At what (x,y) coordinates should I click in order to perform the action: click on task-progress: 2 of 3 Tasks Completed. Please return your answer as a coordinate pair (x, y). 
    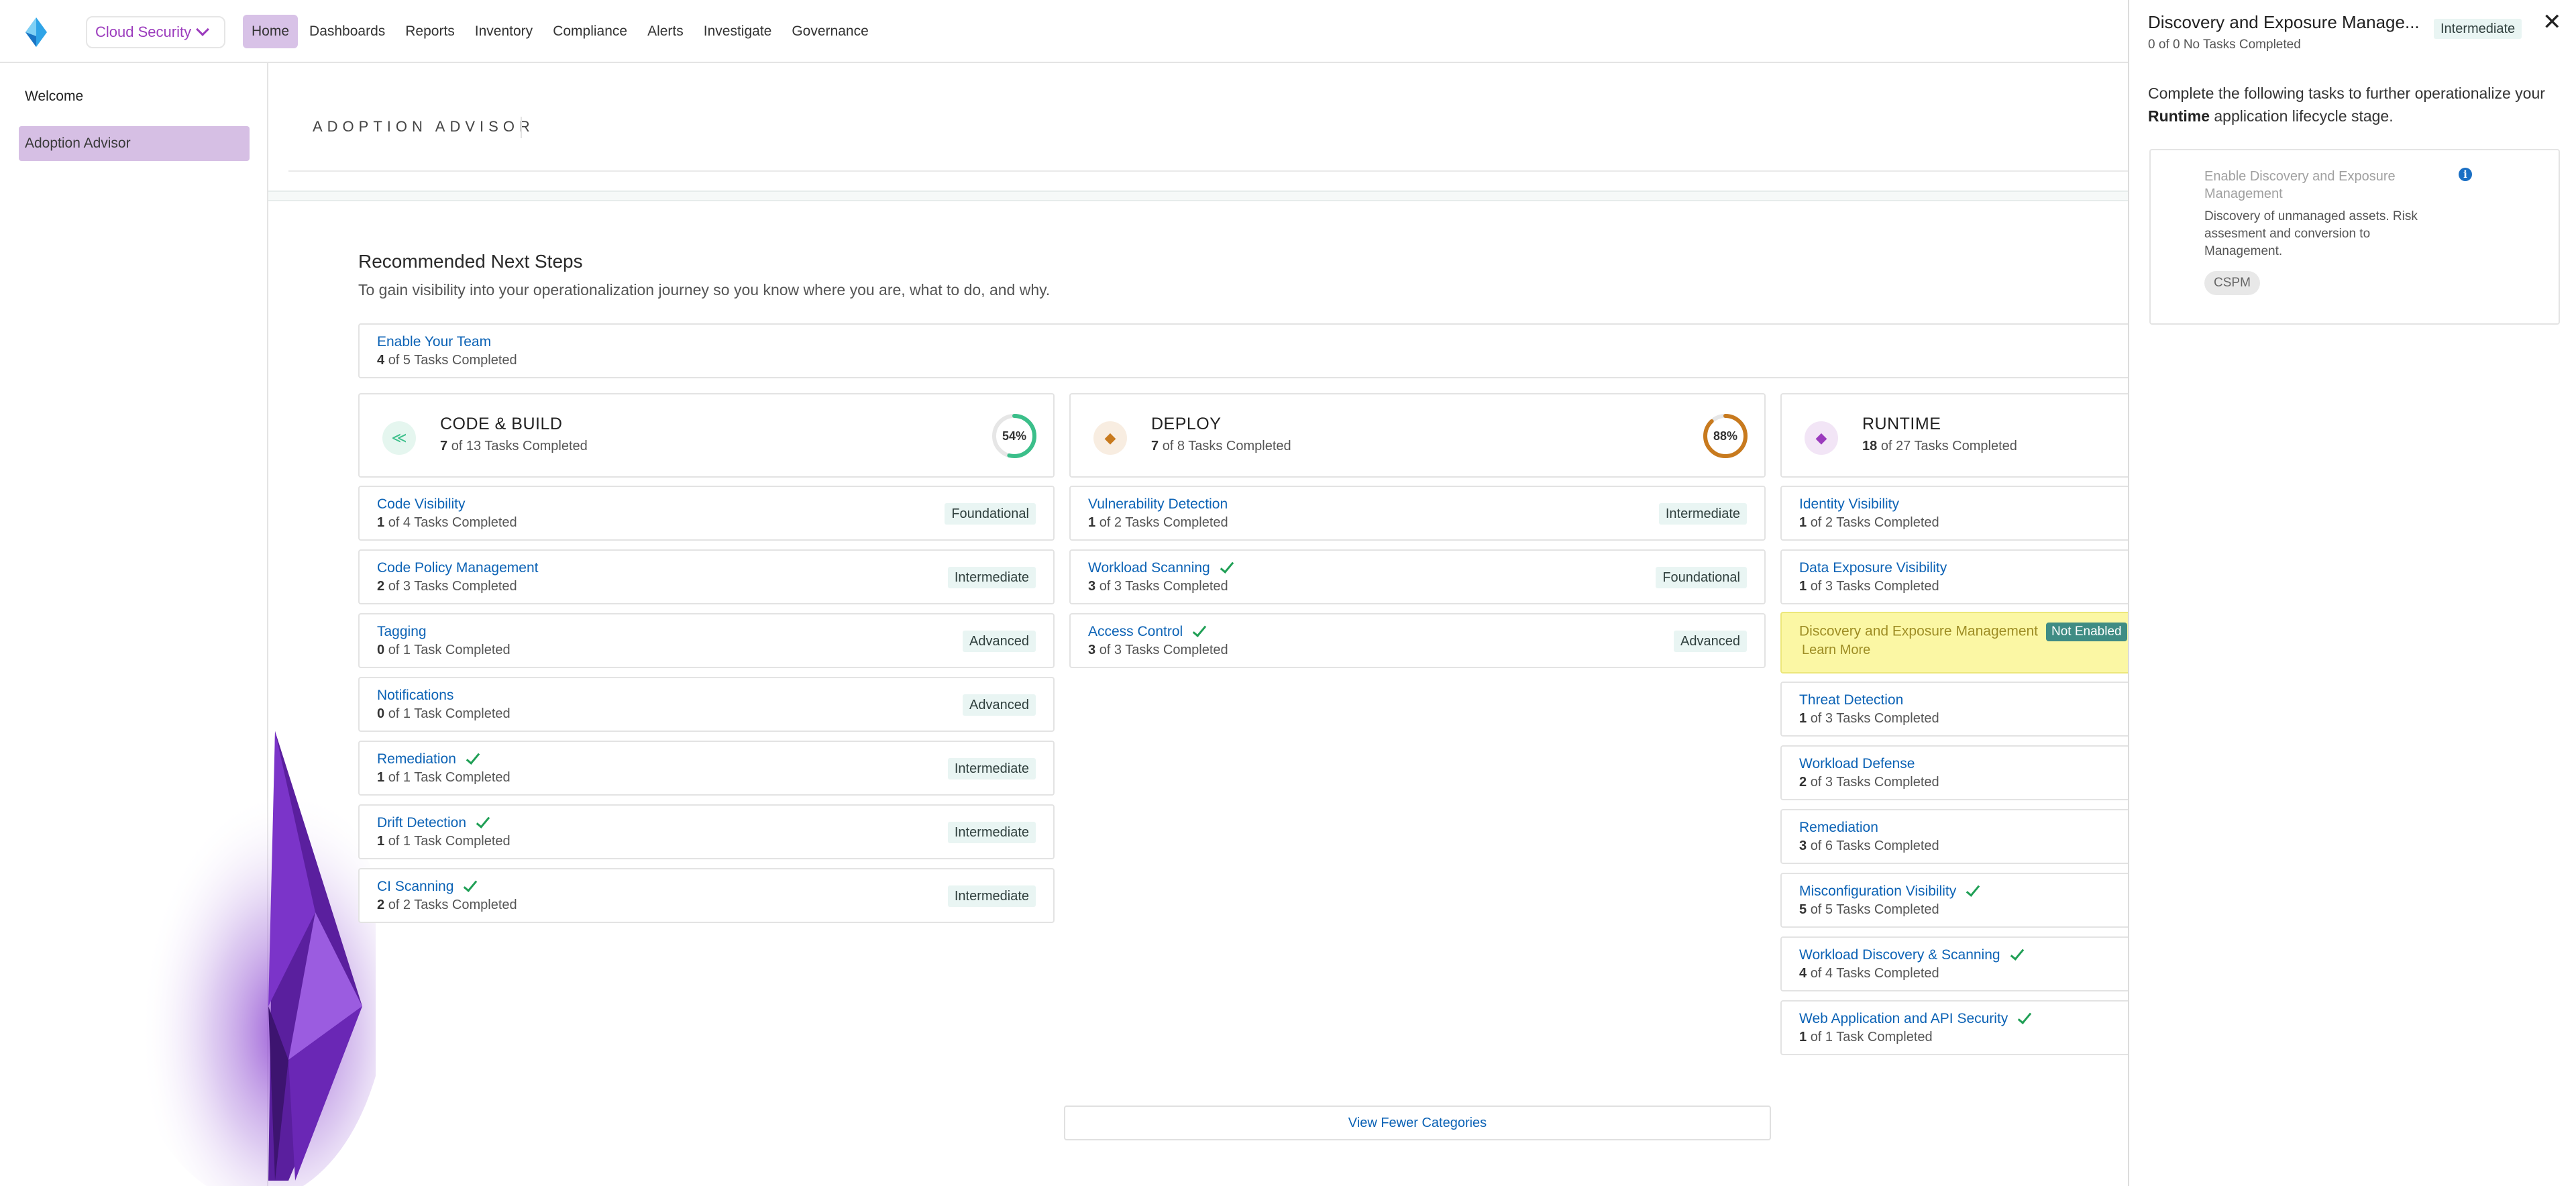
    Looking at the image, I should click on (447, 586).